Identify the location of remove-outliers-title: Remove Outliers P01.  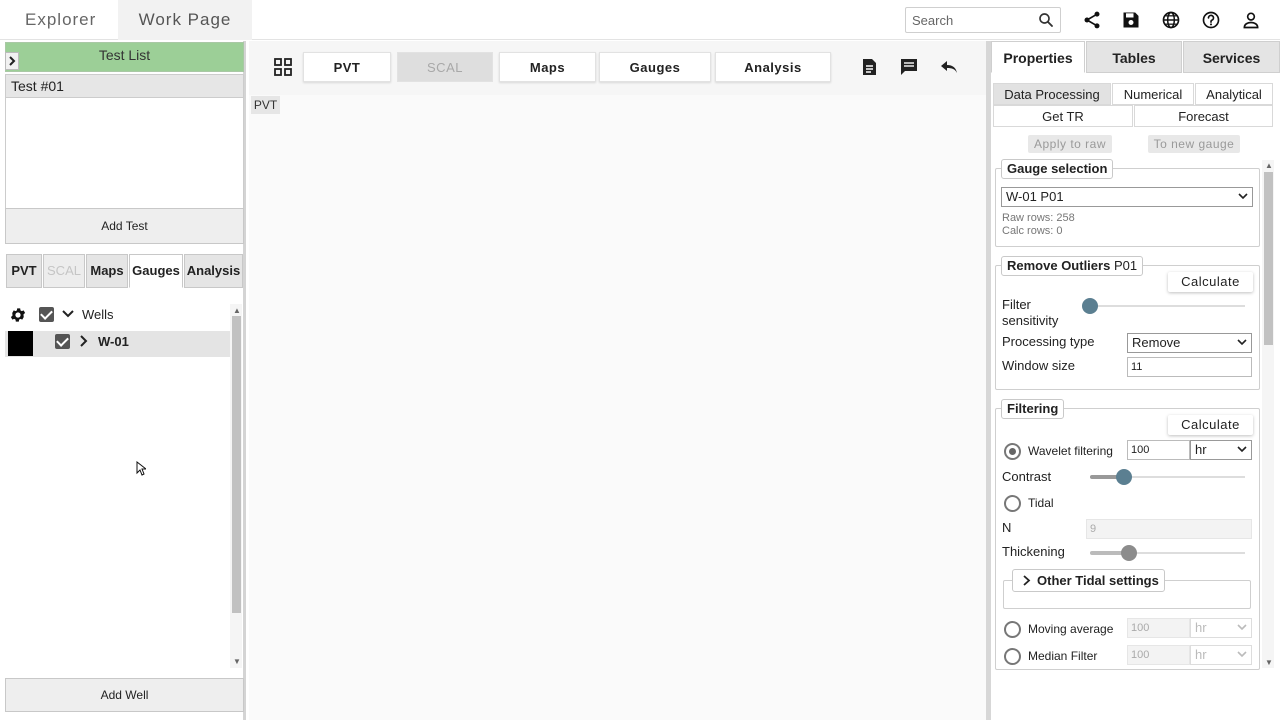
(1072, 266).